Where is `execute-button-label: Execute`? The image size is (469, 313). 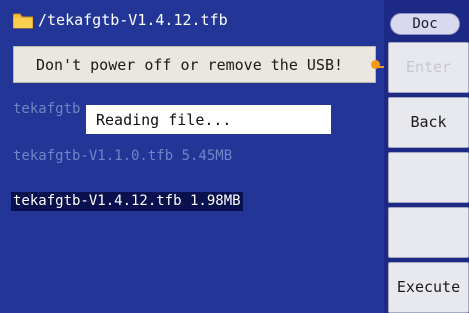 execute-button-label: Execute is located at coordinates (428, 287).